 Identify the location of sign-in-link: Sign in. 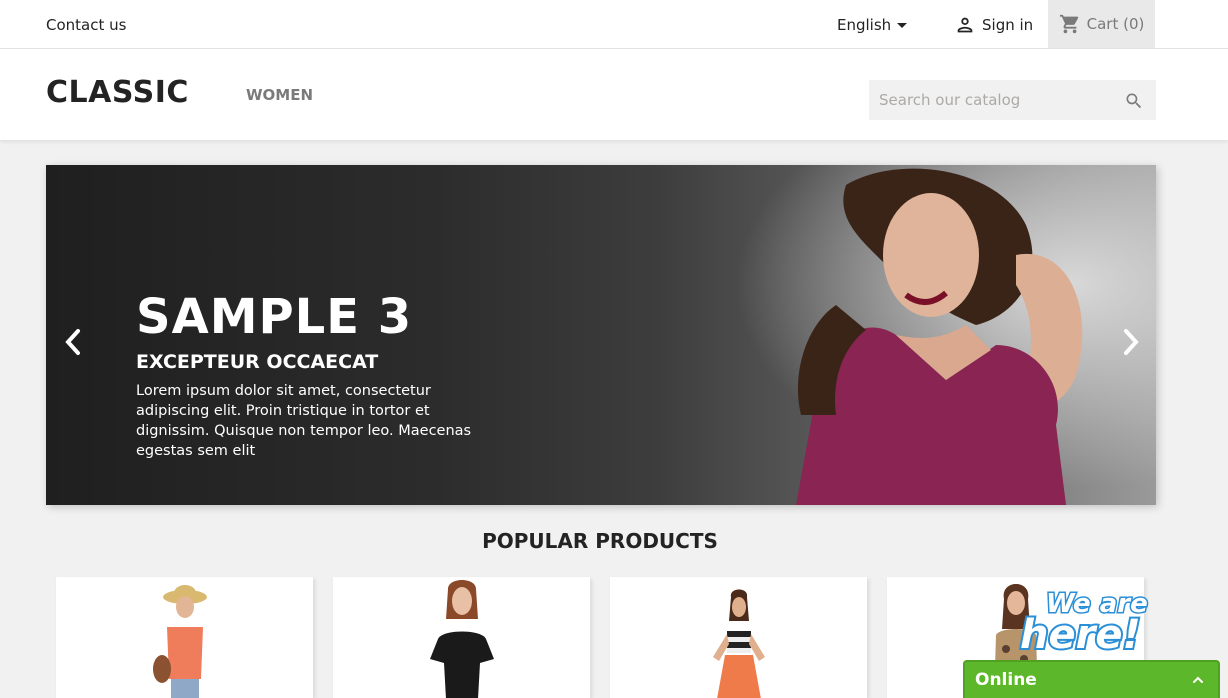
(993, 25).